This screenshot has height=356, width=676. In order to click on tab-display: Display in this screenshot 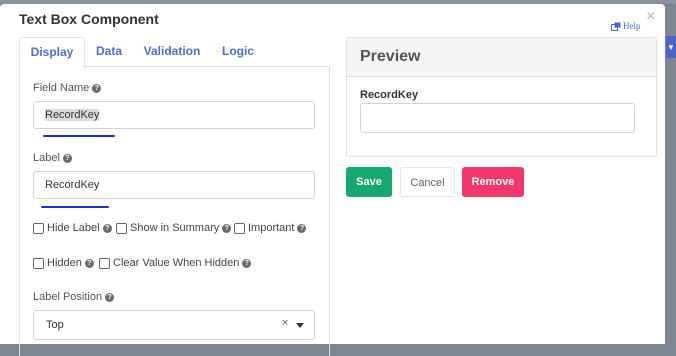, I will do `click(52, 53)`.